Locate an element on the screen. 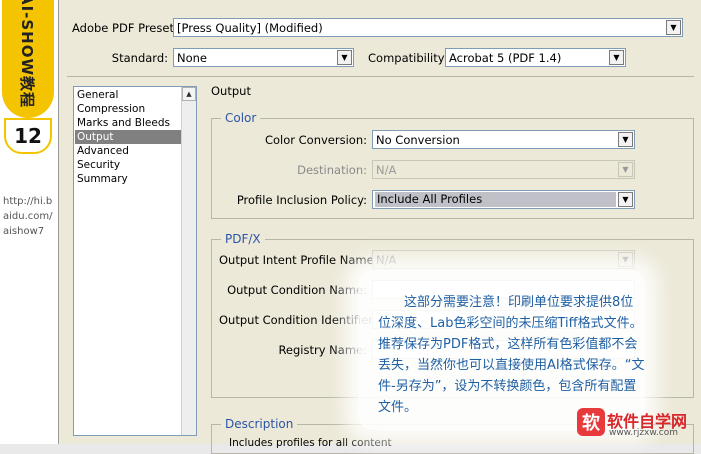 The height and width of the screenshot is (454, 701). banner-title: AI-SHOW教程 is located at coordinates (27, 54).